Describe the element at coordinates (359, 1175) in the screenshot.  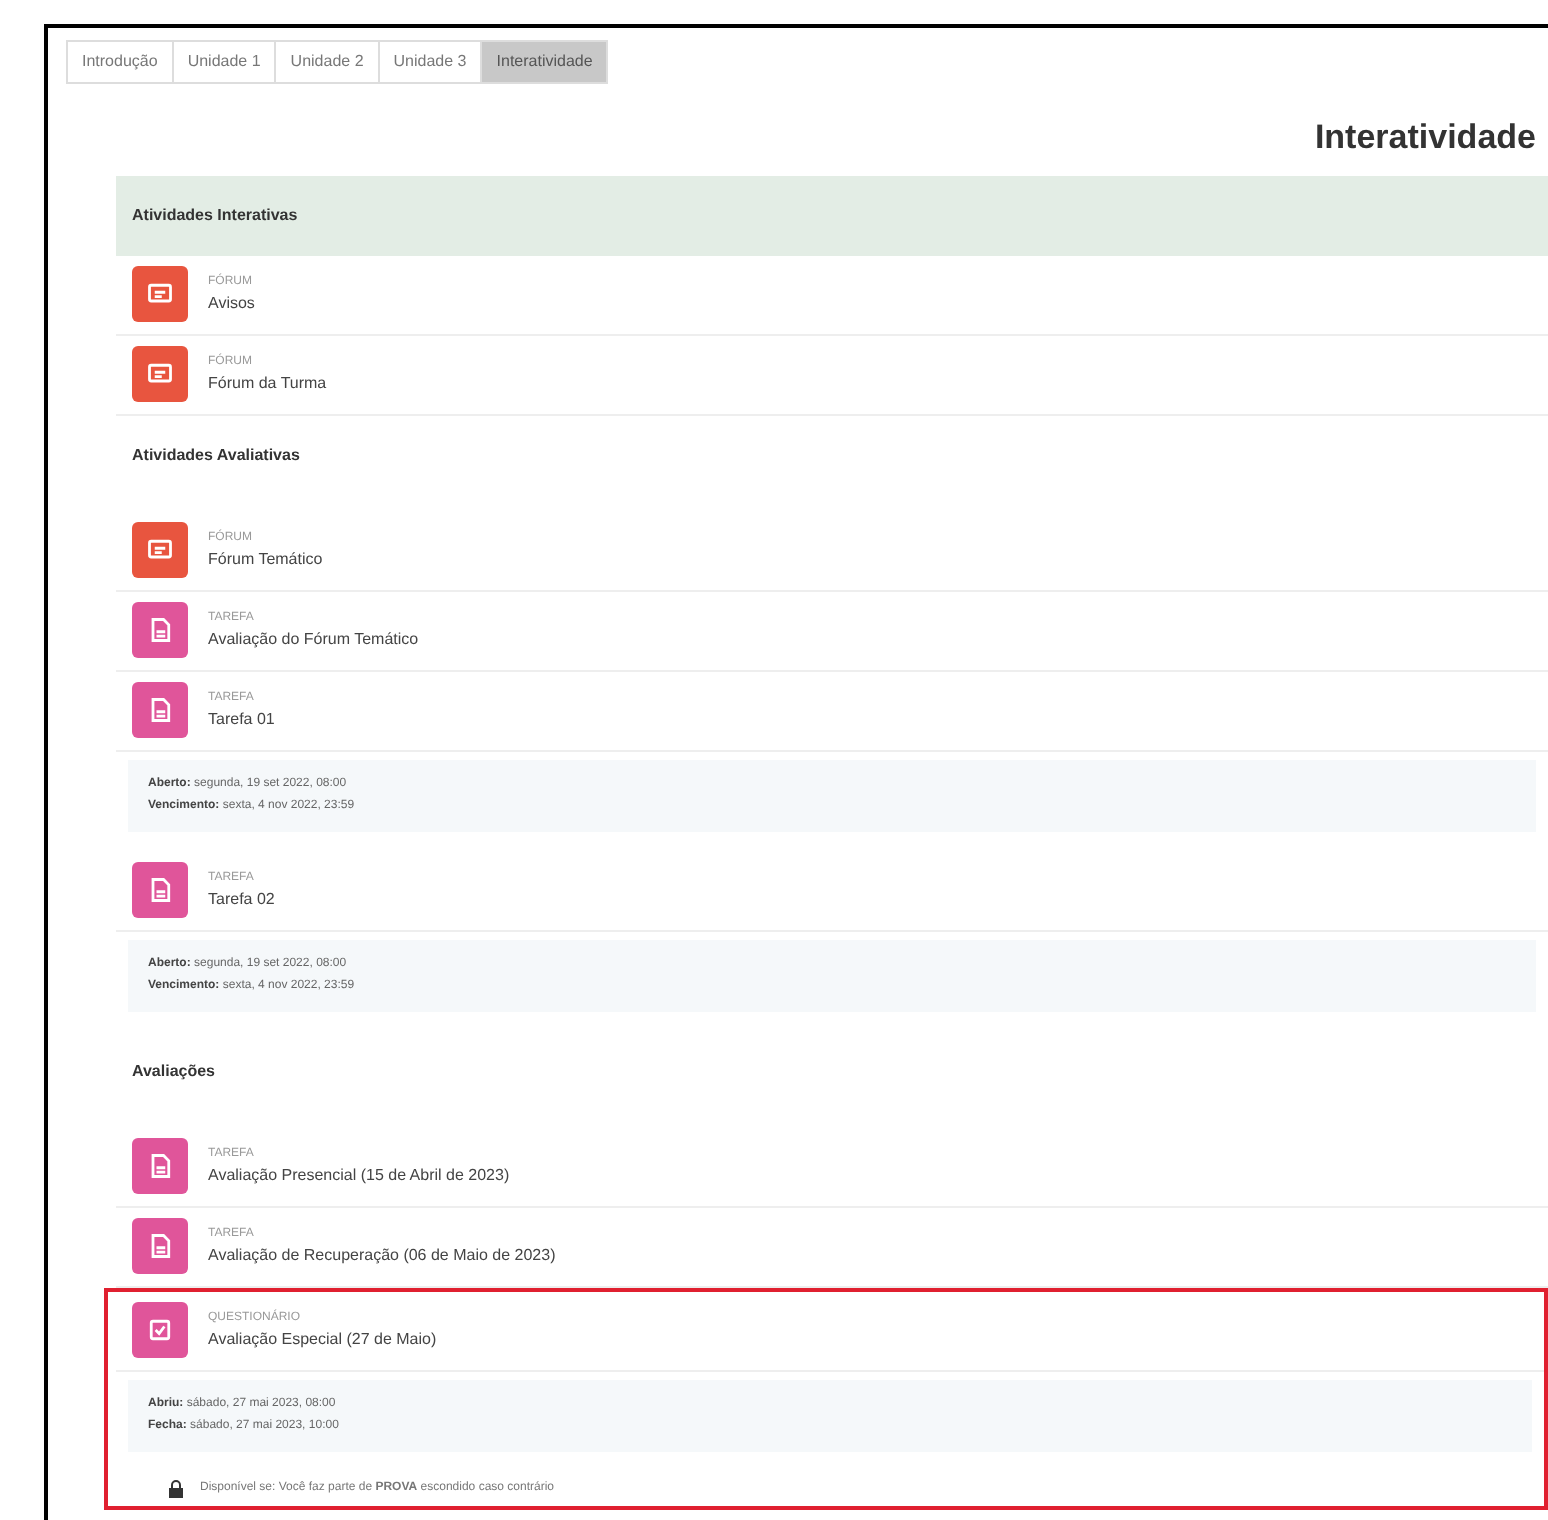
I see `activity-link: Avaliação Presencial (15 de Abril de 2023)` at that location.